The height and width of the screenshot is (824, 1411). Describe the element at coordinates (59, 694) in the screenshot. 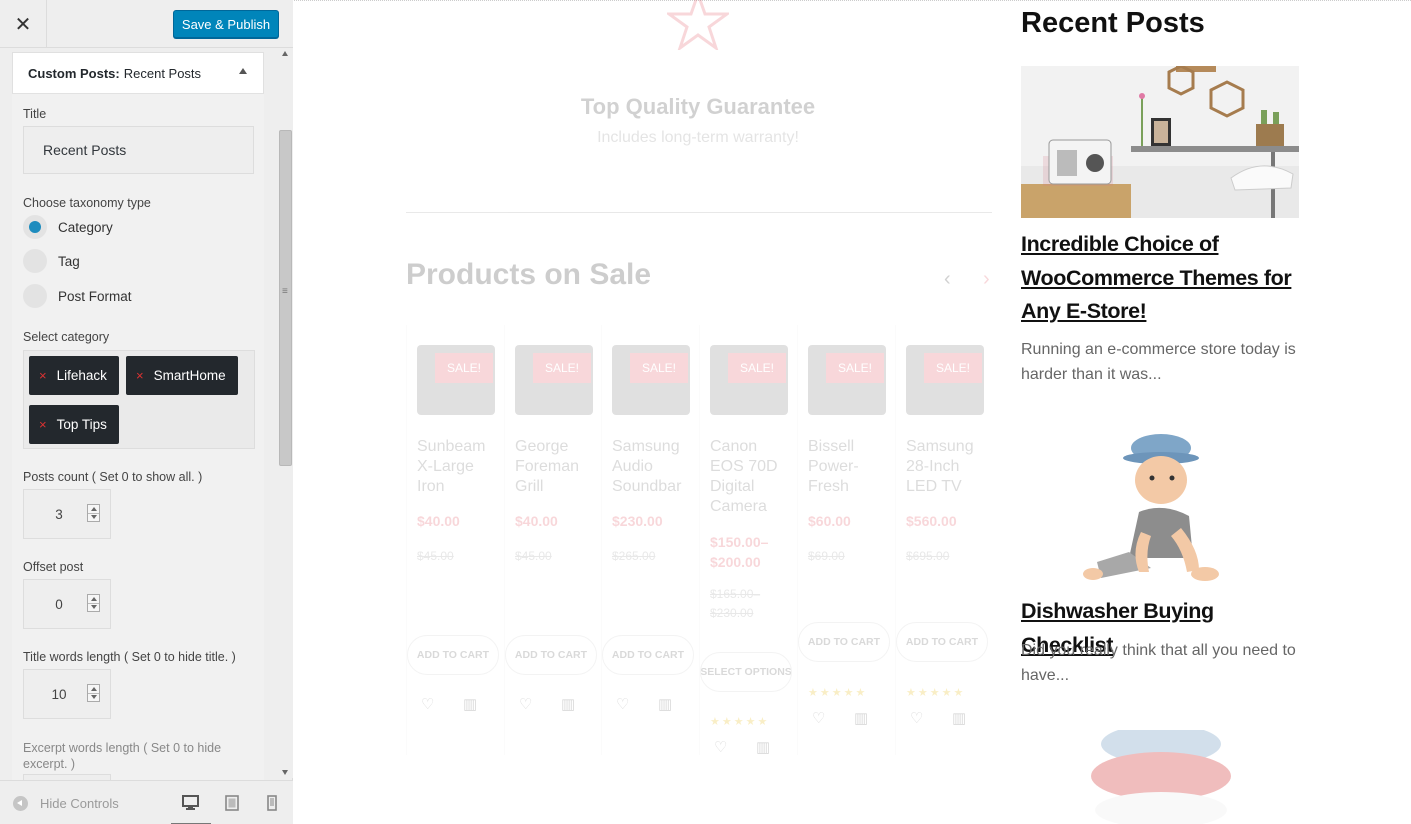

I see `title-words-value: 10` at that location.